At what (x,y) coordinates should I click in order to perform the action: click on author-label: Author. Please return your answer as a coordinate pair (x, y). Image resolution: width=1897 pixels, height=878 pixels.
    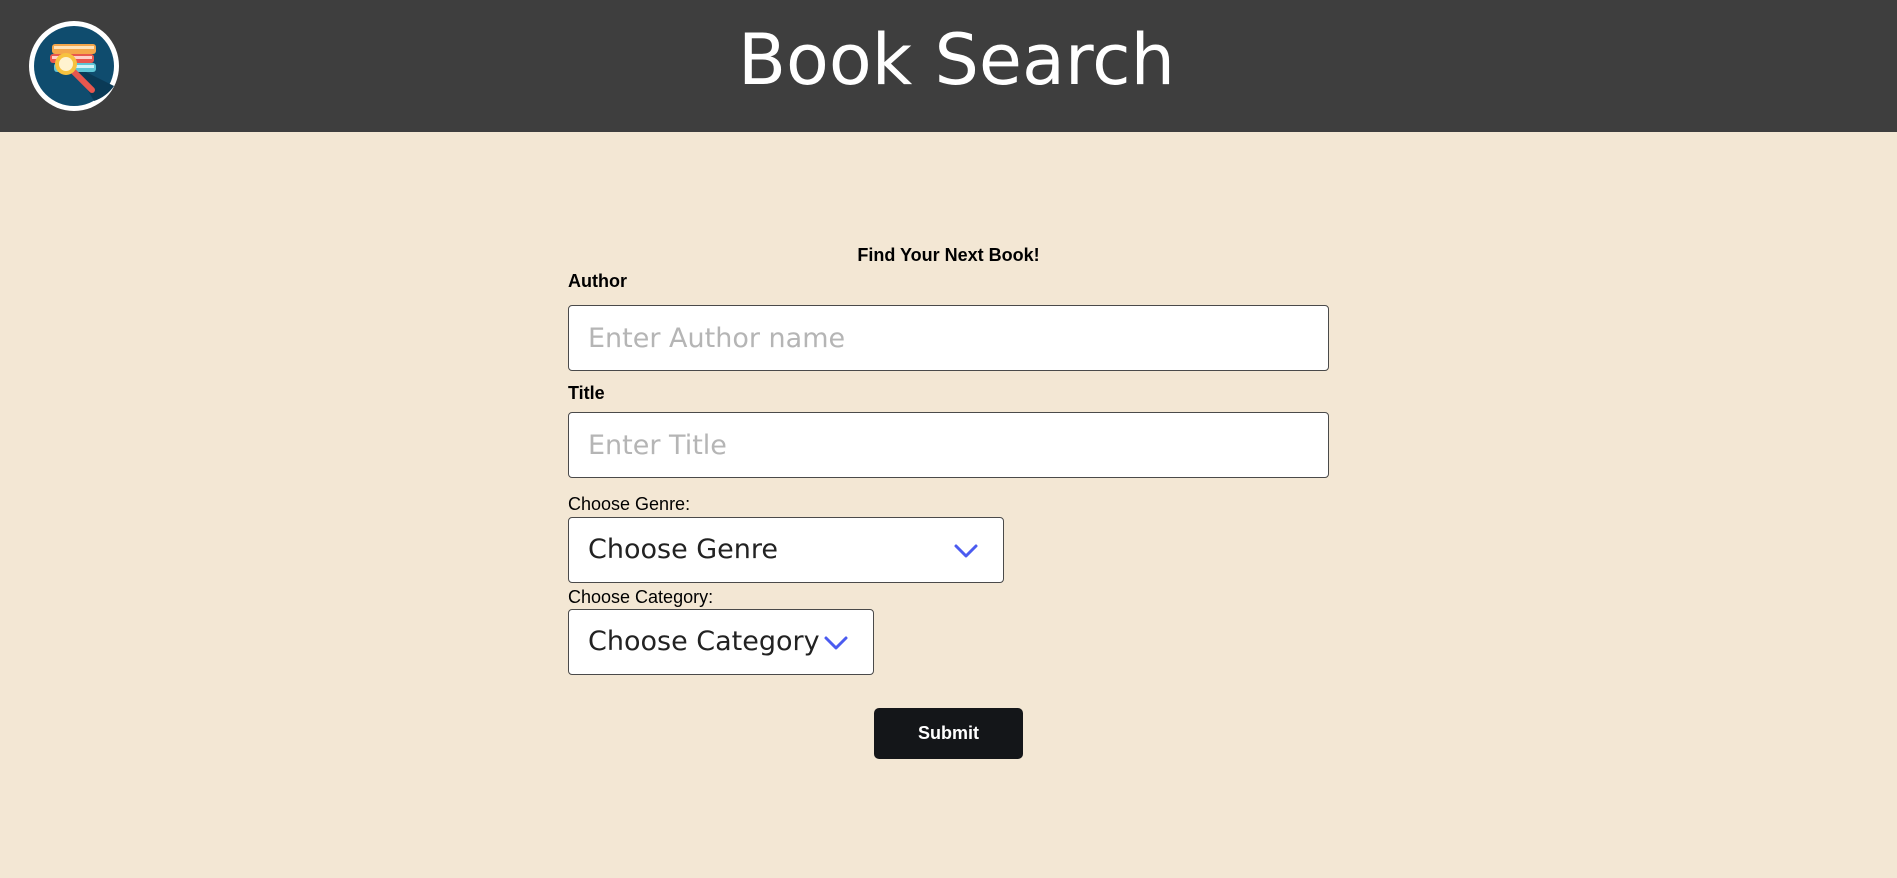
    Looking at the image, I should click on (597, 281).